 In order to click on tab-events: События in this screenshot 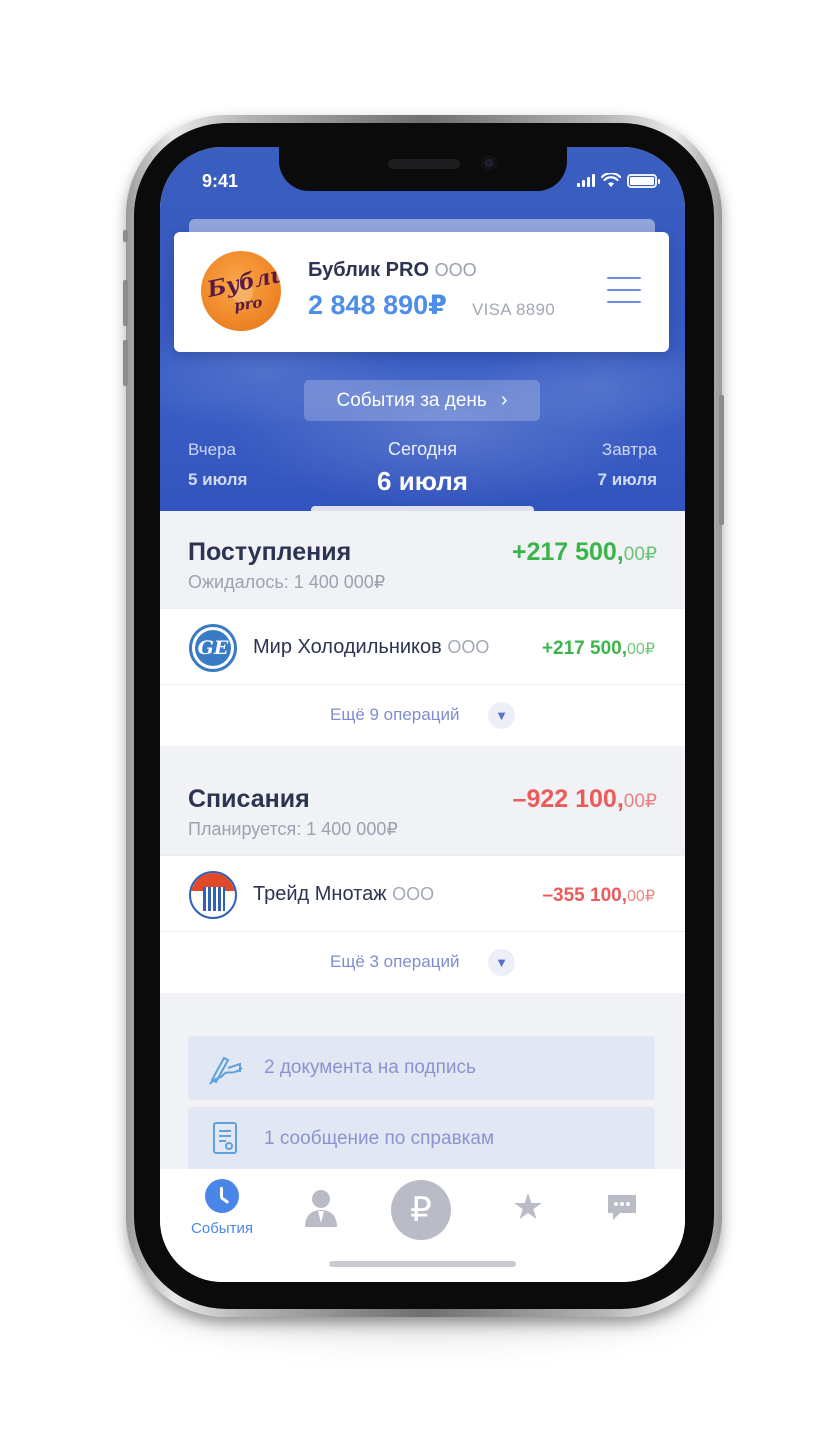, I will do `click(222, 1208)`.